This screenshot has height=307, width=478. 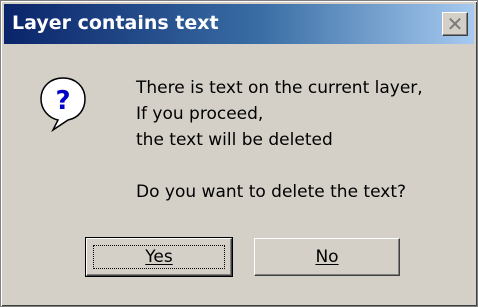 What do you see at coordinates (271, 192) in the screenshot?
I see `question-text: Do you want to delete the text?` at bounding box center [271, 192].